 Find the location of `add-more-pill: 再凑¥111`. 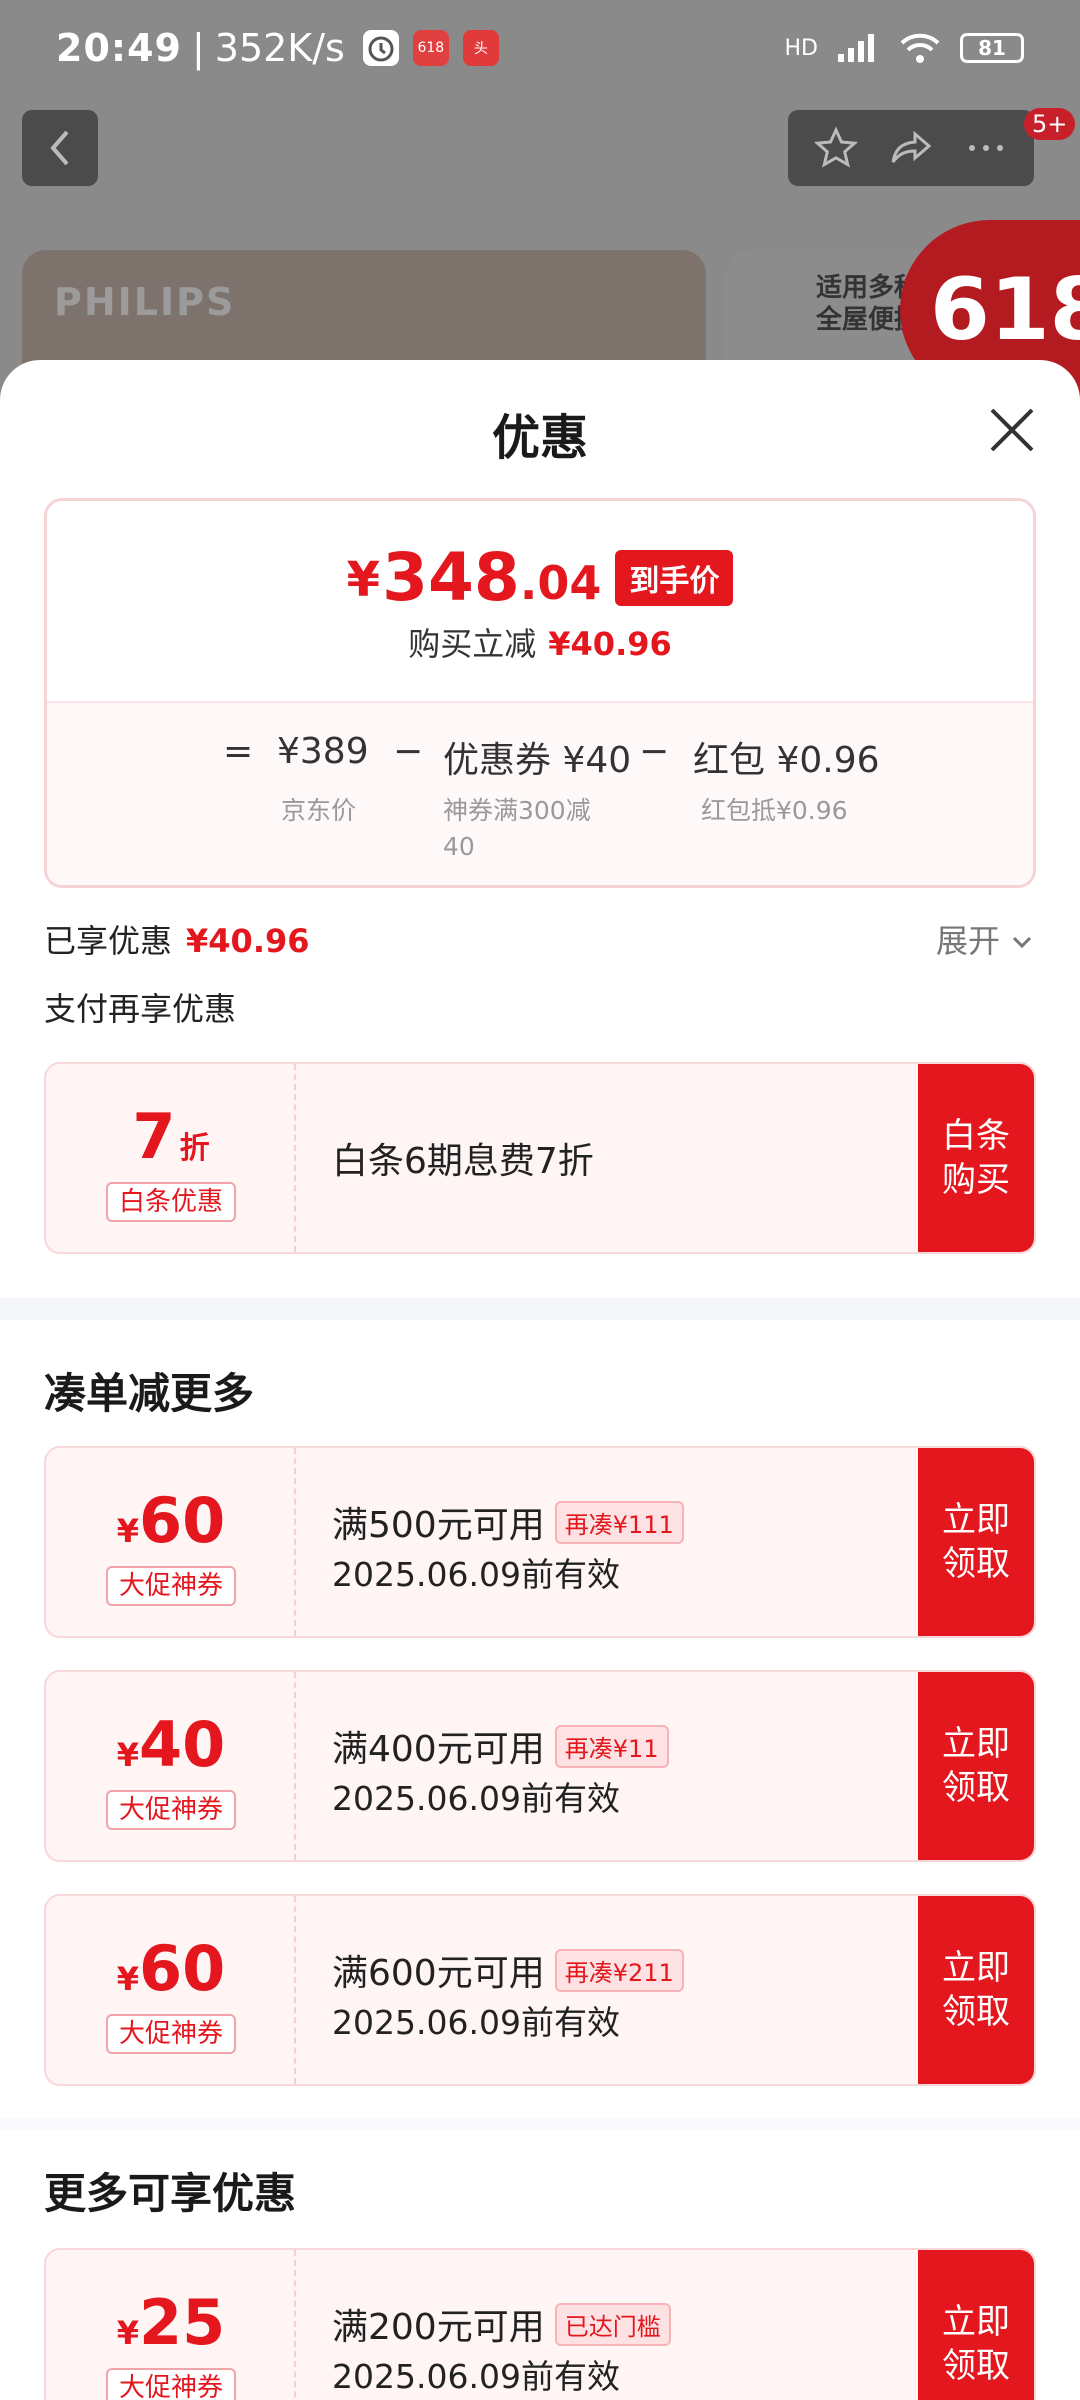

add-more-pill: 再凑¥111 is located at coordinates (619, 1522).